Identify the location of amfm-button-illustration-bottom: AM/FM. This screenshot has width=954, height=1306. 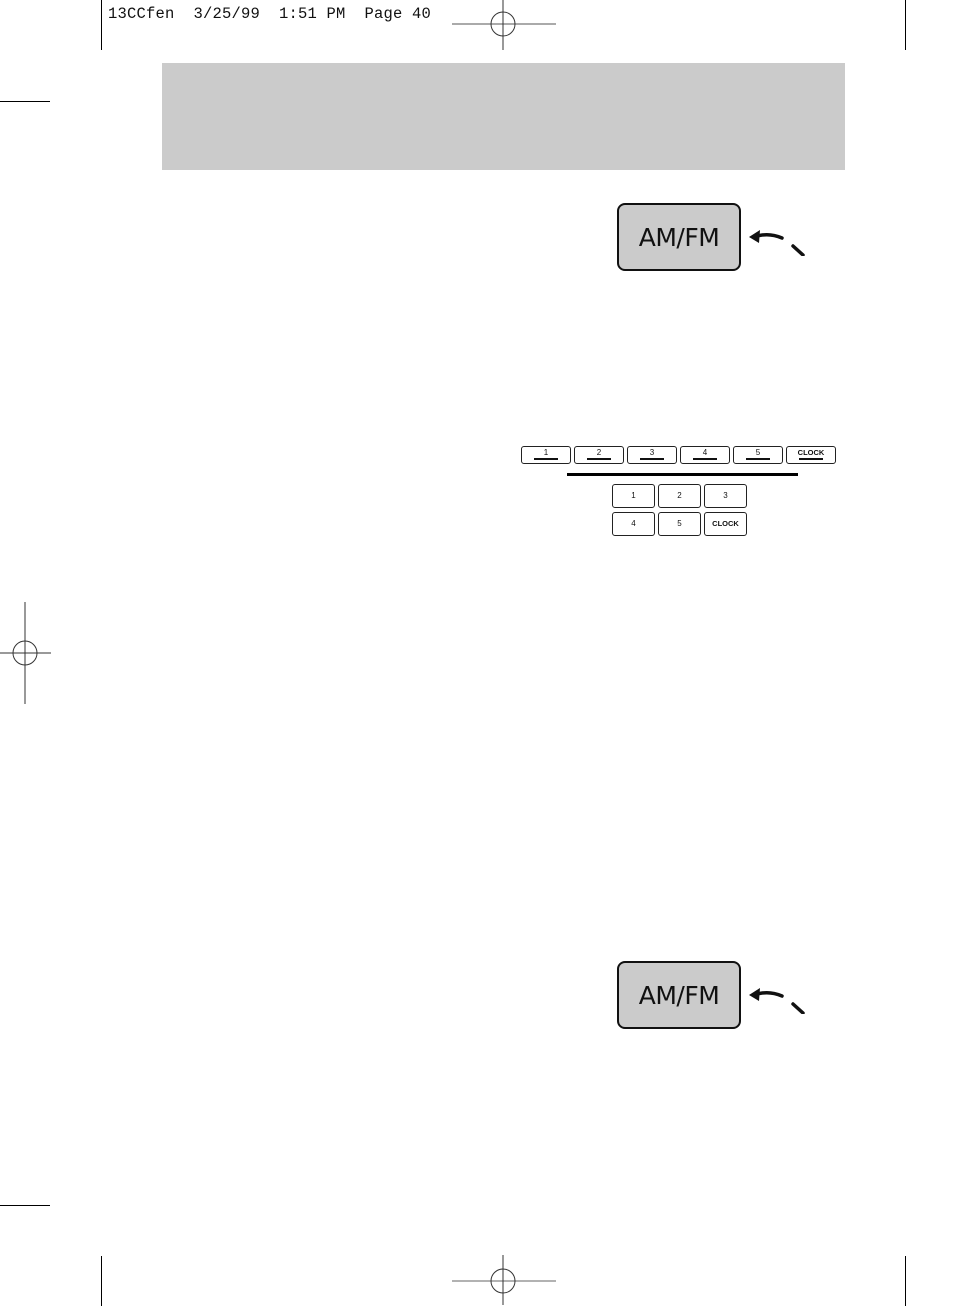
(679, 995).